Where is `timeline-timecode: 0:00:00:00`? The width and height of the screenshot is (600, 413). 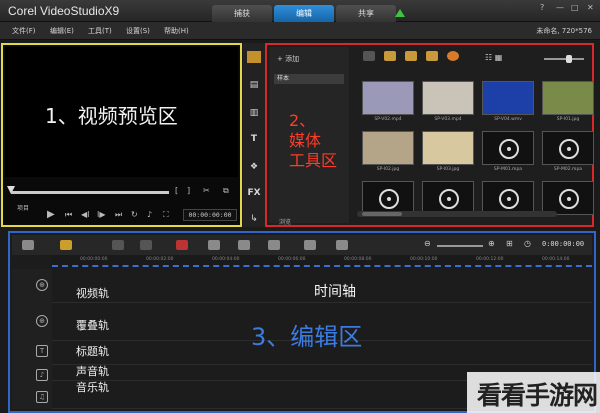 timeline-timecode: 0:00:00:00 is located at coordinates (563, 244).